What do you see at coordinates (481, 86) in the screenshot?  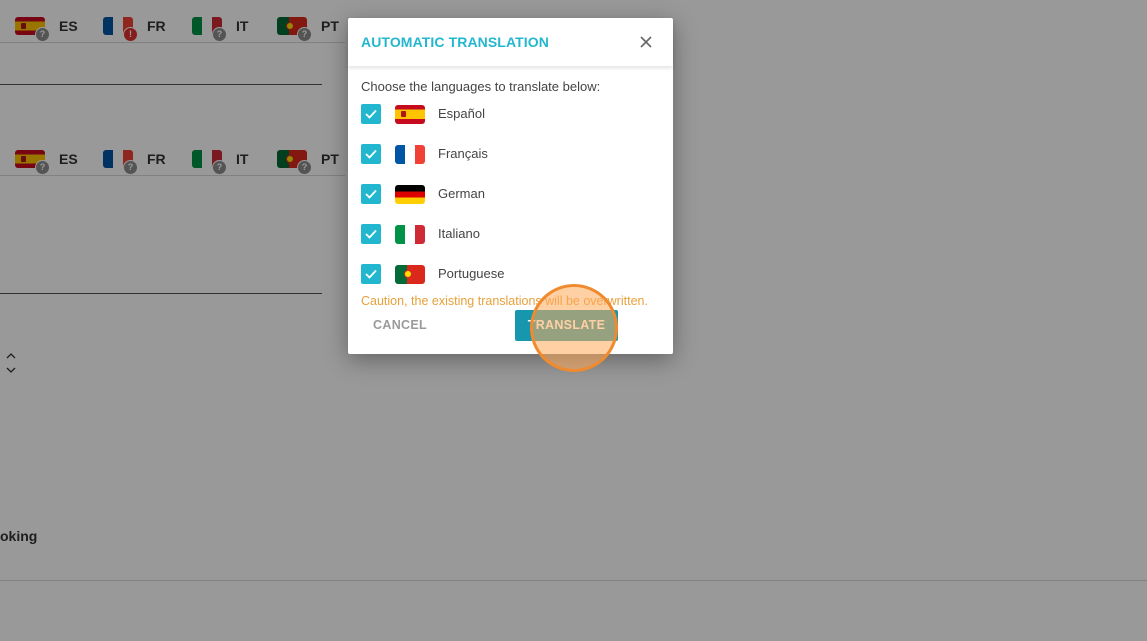 I see `instruction-text: Choose the languages to translate below:` at bounding box center [481, 86].